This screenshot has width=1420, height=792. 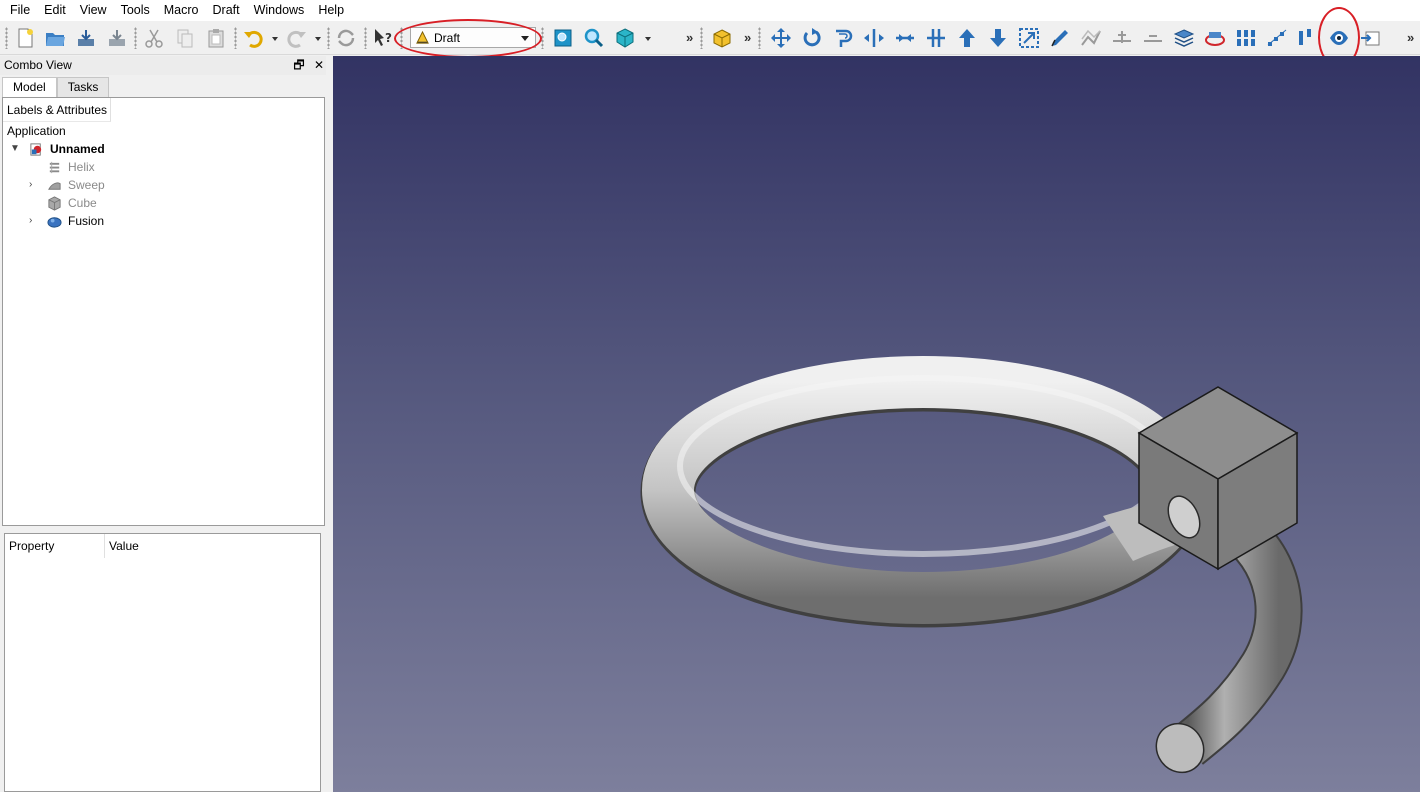 What do you see at coordinates (923, 492) in the screenshot?
I see `sweep-ring-shape` at bounding box center [923, 492].